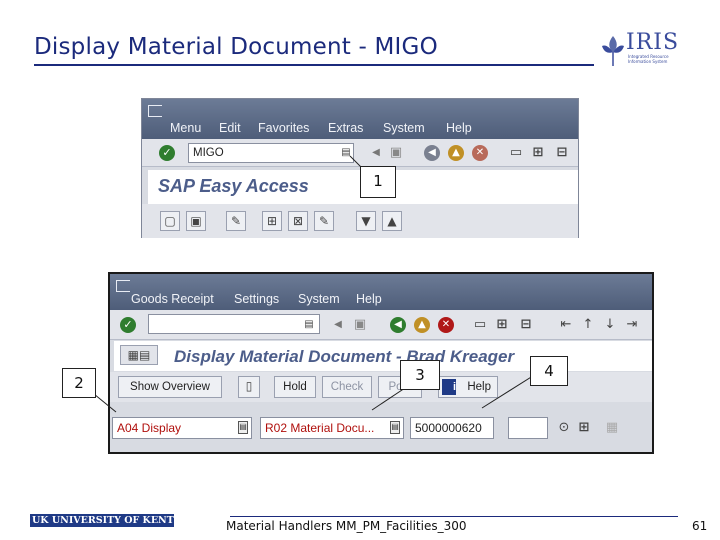 This screenshot has height=540, width=720. Describe the element at coordinates (392, 221) in the screenshot. I see `move-up-icon: ▲` at that location.